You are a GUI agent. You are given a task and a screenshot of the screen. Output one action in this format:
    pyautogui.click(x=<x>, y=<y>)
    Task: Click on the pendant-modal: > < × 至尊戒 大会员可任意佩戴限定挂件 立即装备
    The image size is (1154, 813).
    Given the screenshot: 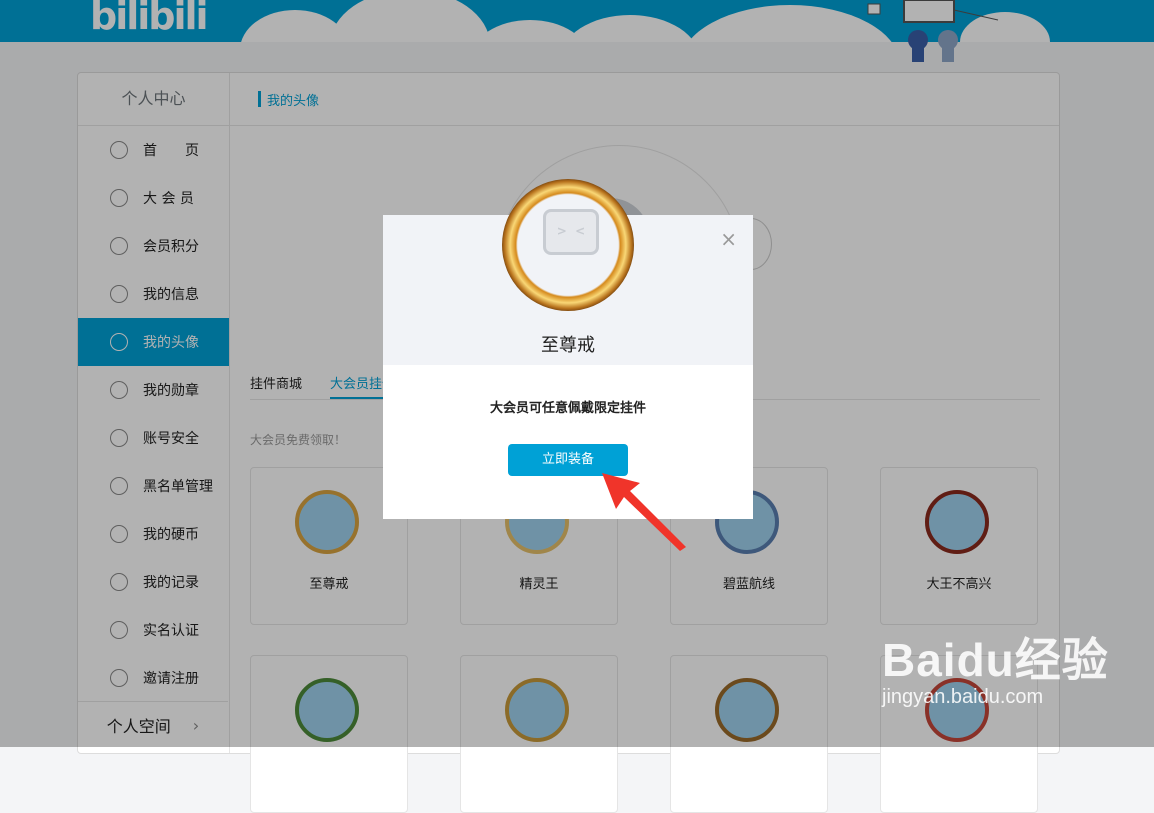 What is the action you would take?
    pyautogui.click(x=568, y=349)
    